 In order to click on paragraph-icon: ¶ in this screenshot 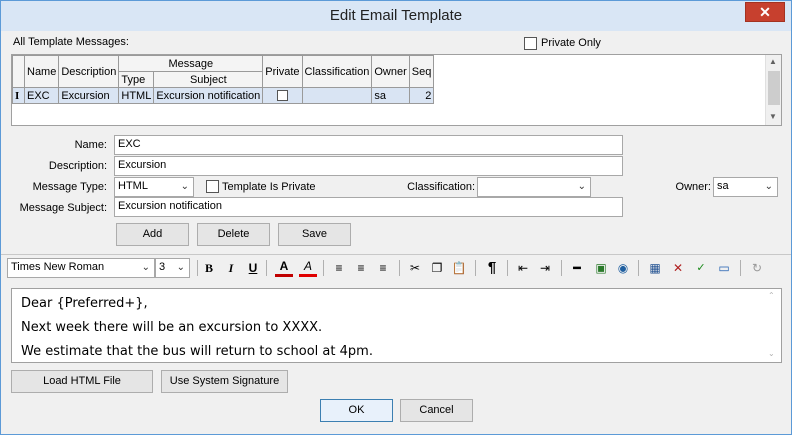, I will do `click(492, 268)`.